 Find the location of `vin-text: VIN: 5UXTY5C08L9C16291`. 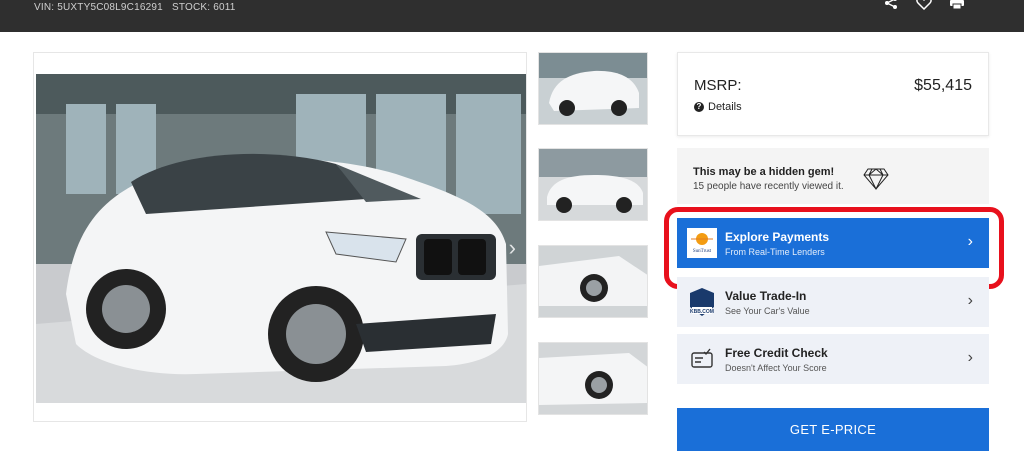

vin-text: VIN: 5UXTY5C08L9C16291 is located at coordinates (98, 7).